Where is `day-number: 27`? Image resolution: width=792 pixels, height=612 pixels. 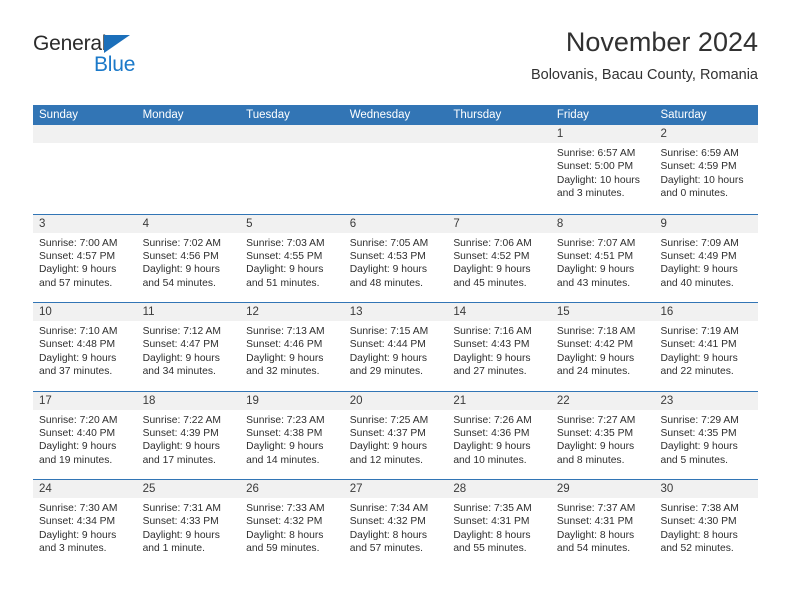 day-number: 27 is located at coordinates (395, 489).